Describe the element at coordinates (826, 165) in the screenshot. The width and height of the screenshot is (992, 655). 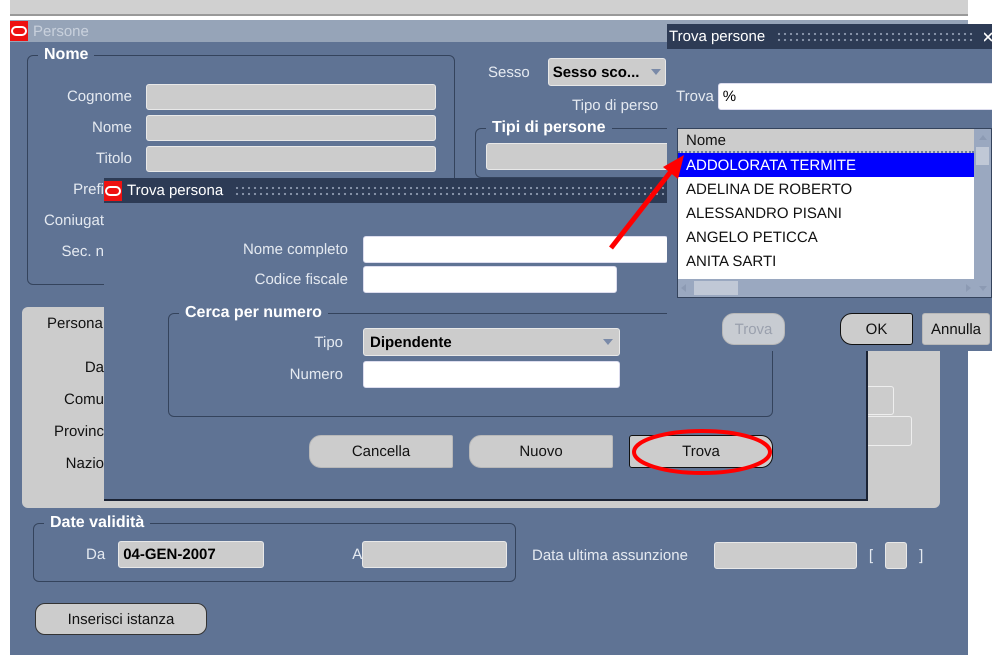
I see `list-item: ADDOLORATA TERMITE` at that location.